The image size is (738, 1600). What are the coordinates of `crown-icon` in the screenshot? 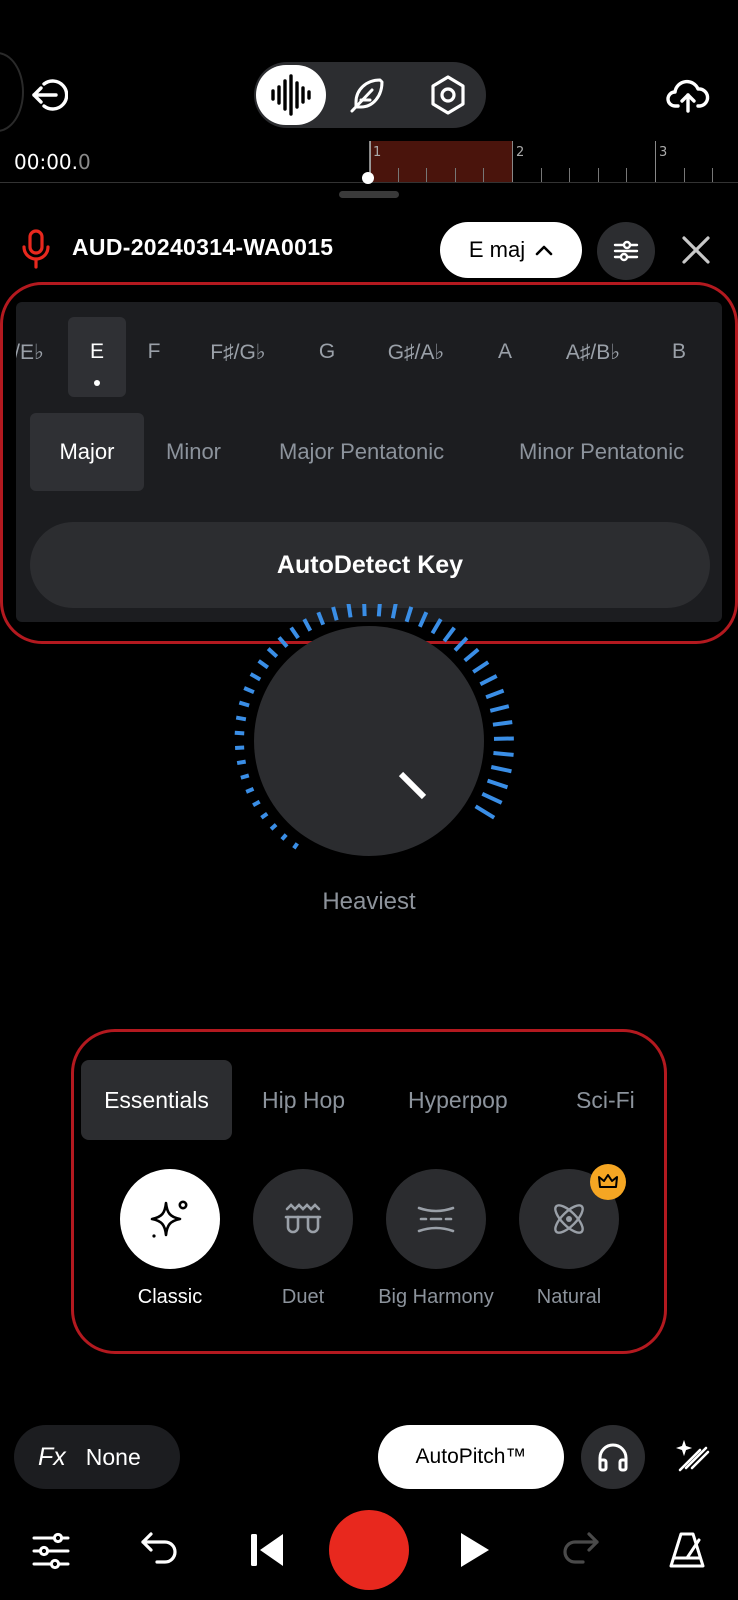 It's located at (608, 1181).